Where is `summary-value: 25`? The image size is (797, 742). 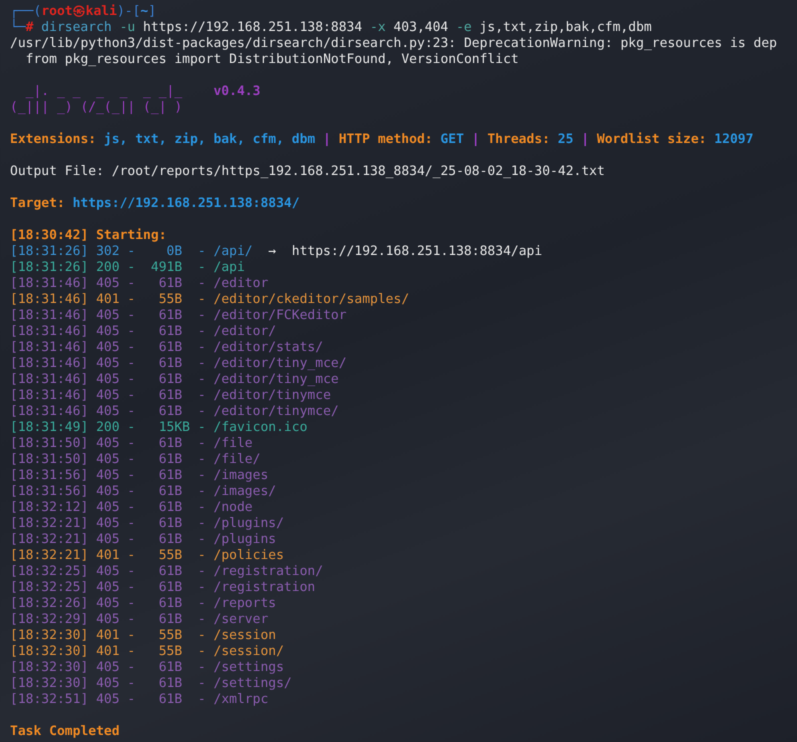 summary-value: 25 is located at coordinates (566, 140).